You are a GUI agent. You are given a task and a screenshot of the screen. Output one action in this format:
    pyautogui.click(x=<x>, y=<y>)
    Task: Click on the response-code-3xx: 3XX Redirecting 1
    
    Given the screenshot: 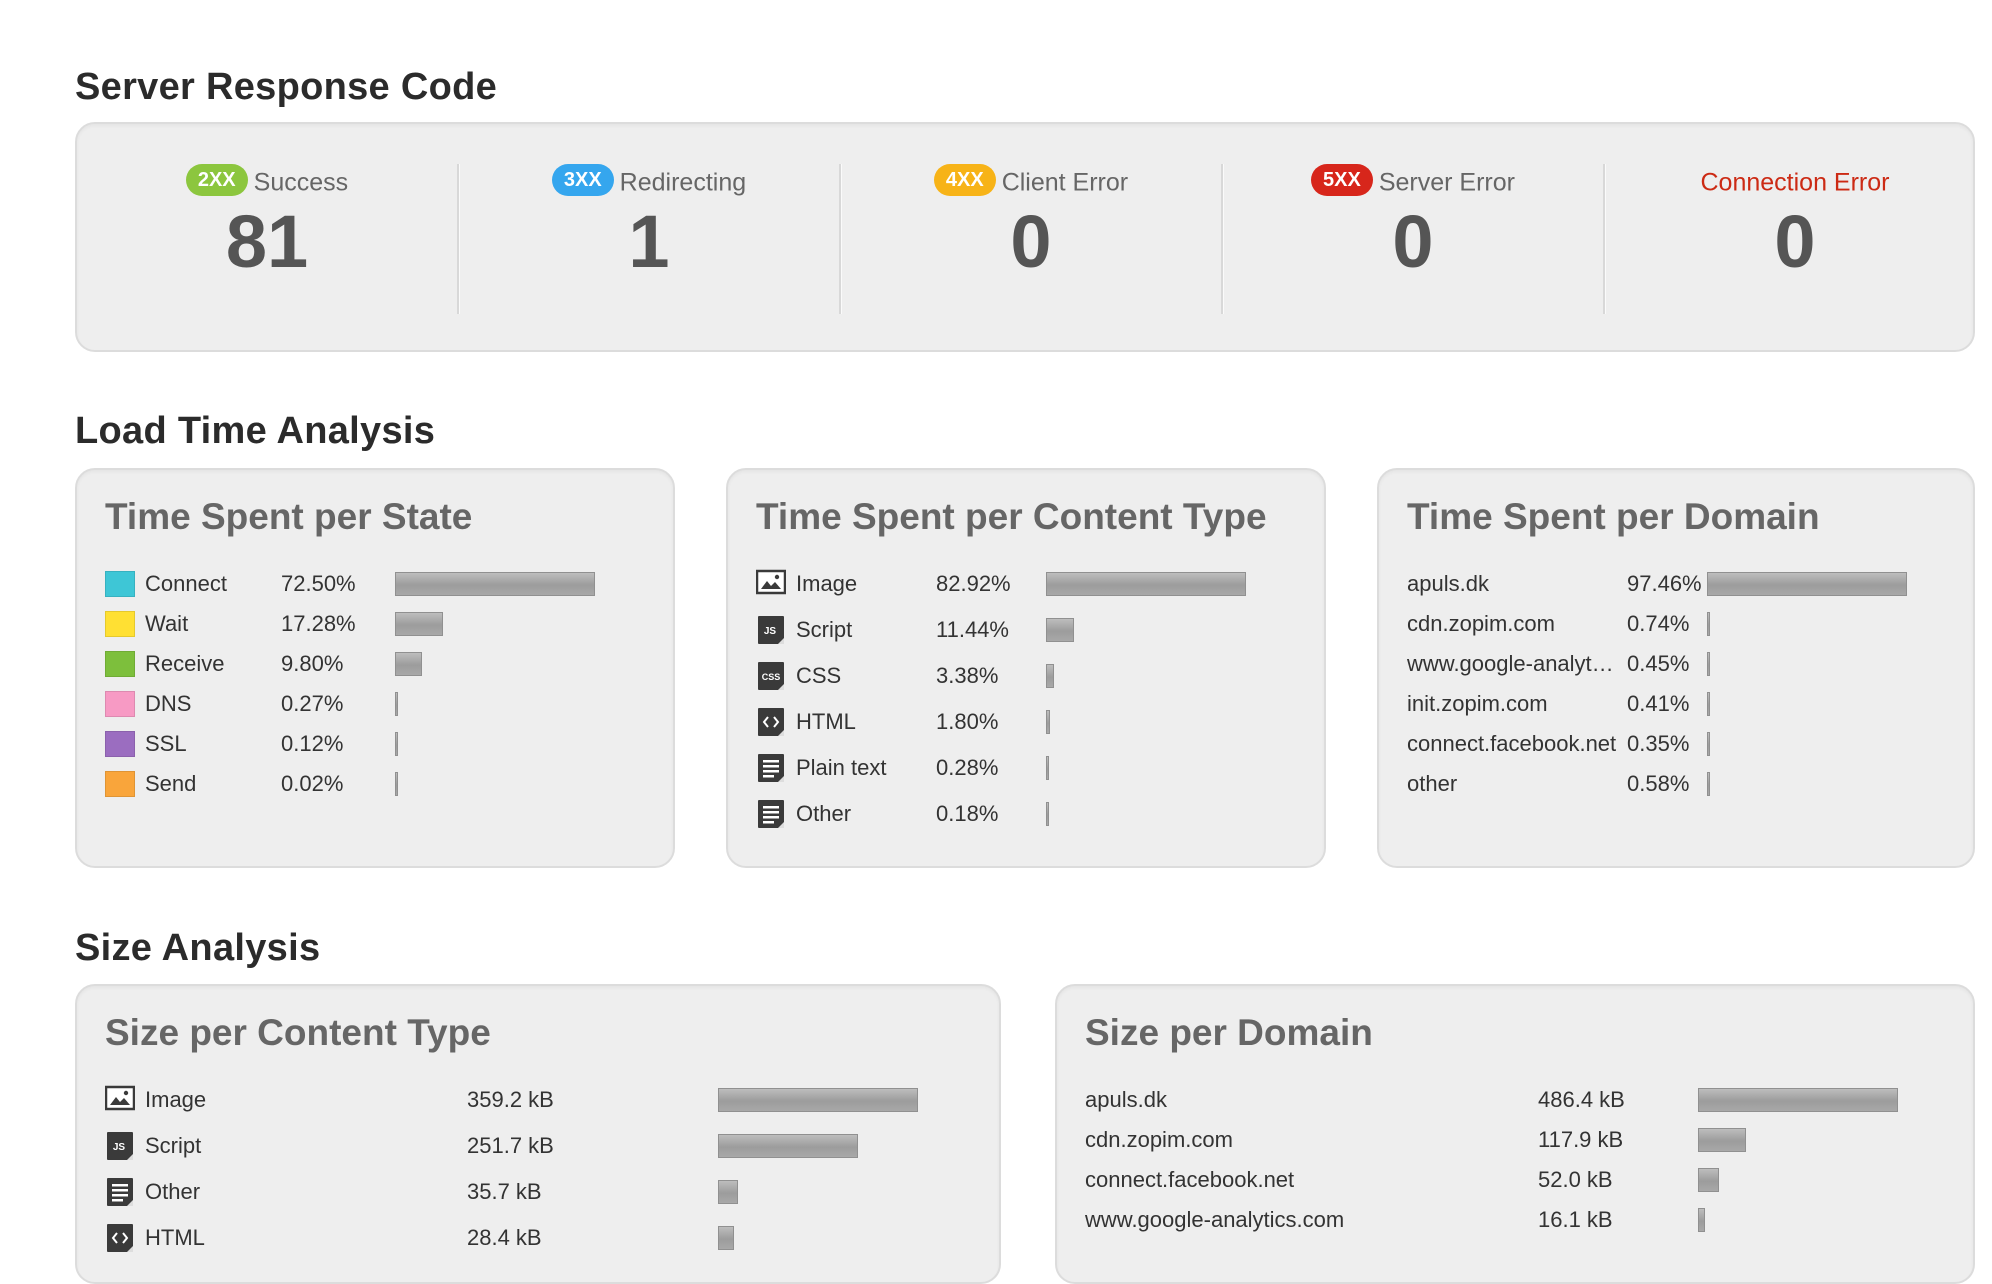 What is the action you would take?
    pyautogui.click(x=649, y=237)
    